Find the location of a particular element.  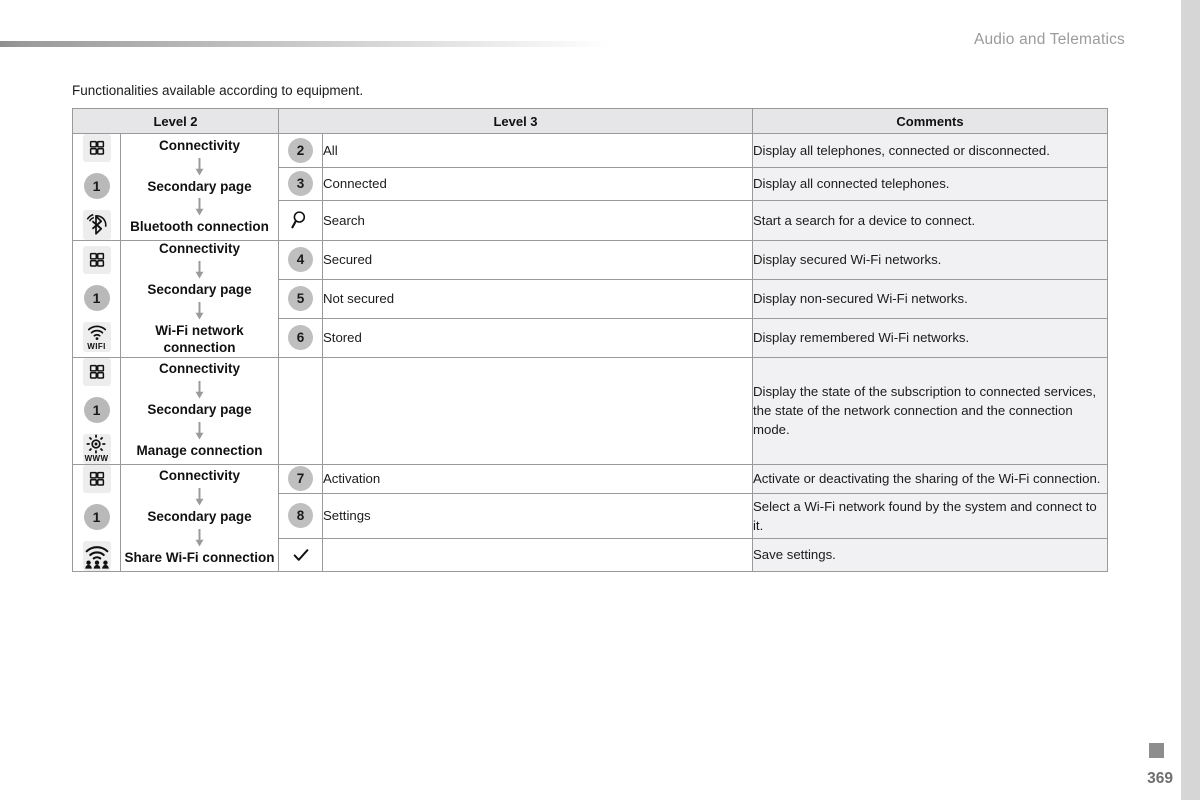

page-corner-marker is located at coordinates (1156, 750).